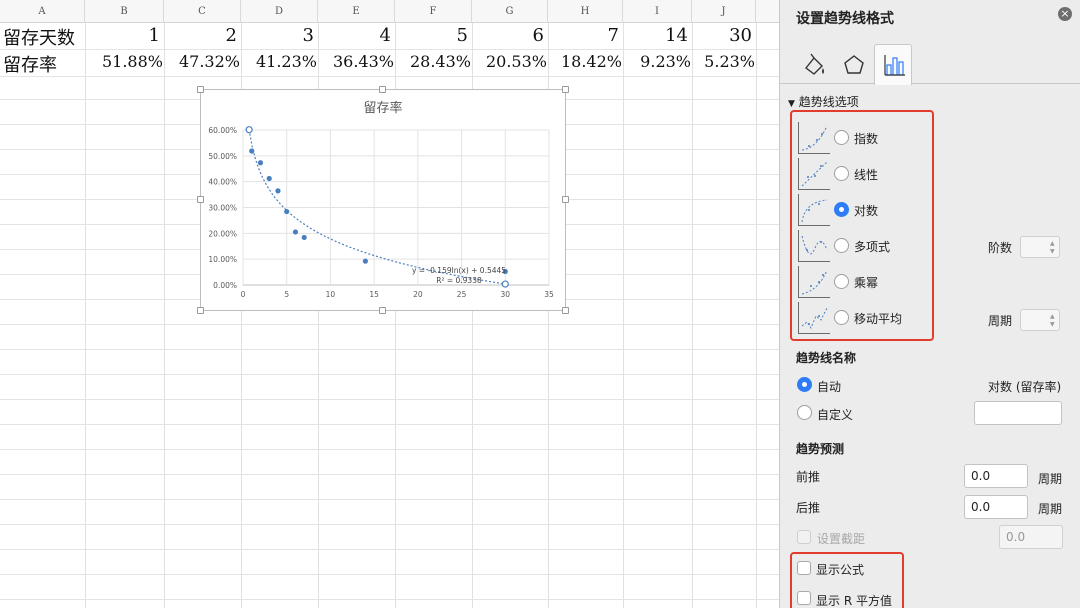 This screenshot has width=1080, height=608. What do you see at coordinates (585, 11) in the screenshot?
I see `column-header-h: H` at bounding box center [585, 11].